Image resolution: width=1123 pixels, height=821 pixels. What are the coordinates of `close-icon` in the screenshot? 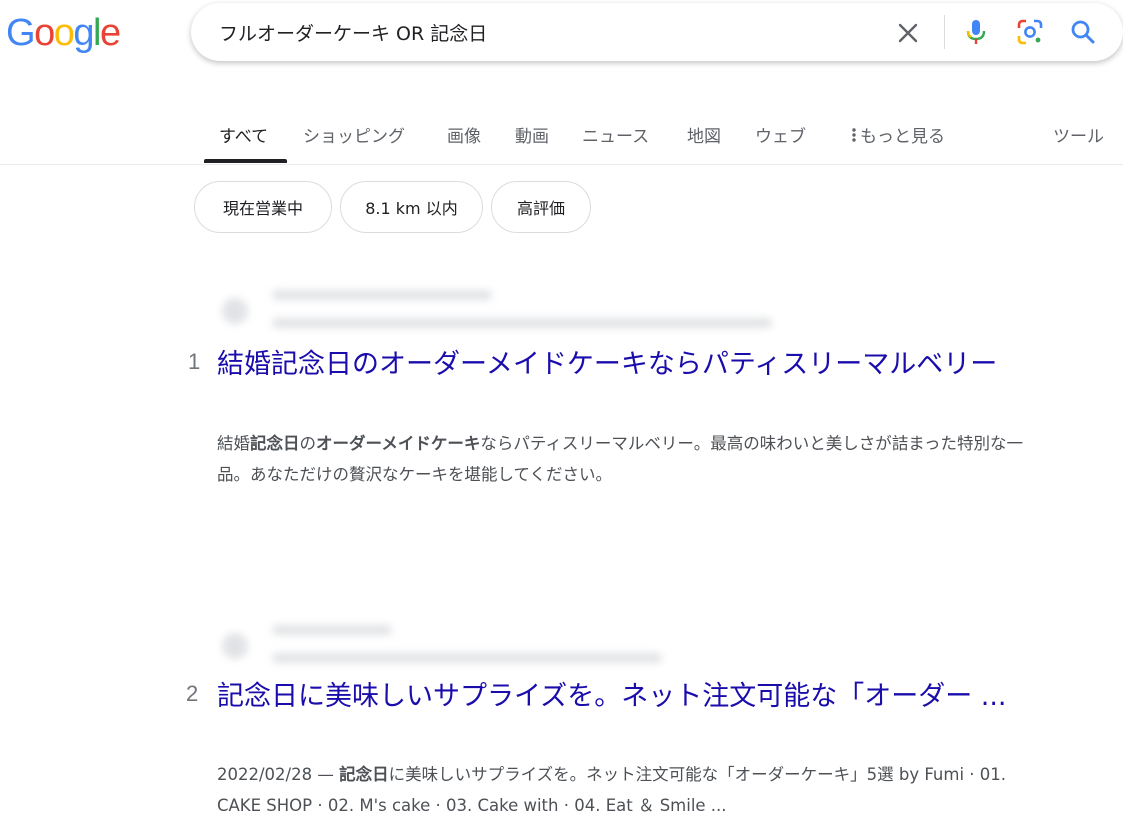 It's located at (908, 33).